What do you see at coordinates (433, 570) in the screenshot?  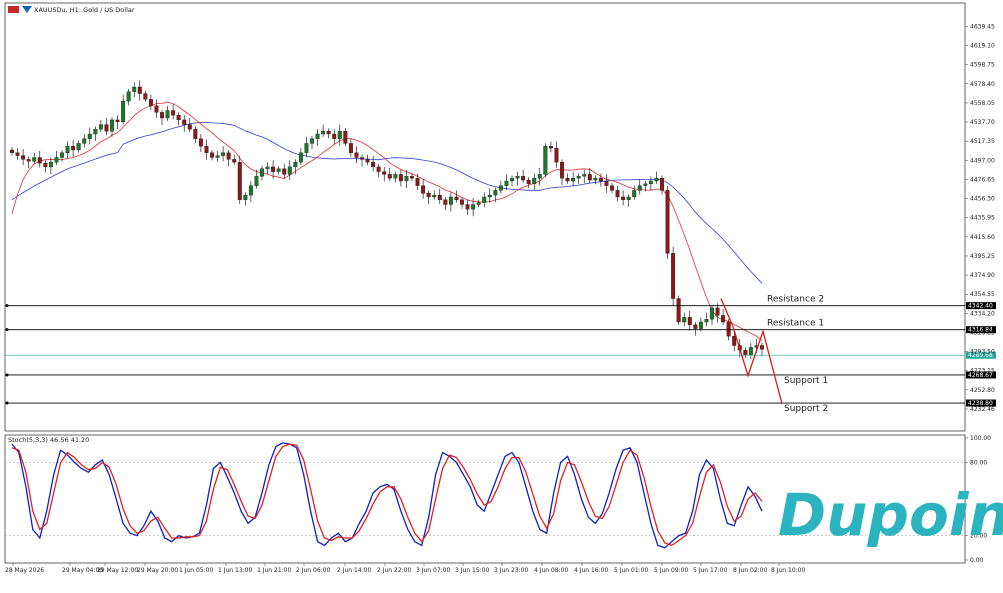 I see `time-tick-label: 3 Jun 07:00` at bounding box center [433, 570].